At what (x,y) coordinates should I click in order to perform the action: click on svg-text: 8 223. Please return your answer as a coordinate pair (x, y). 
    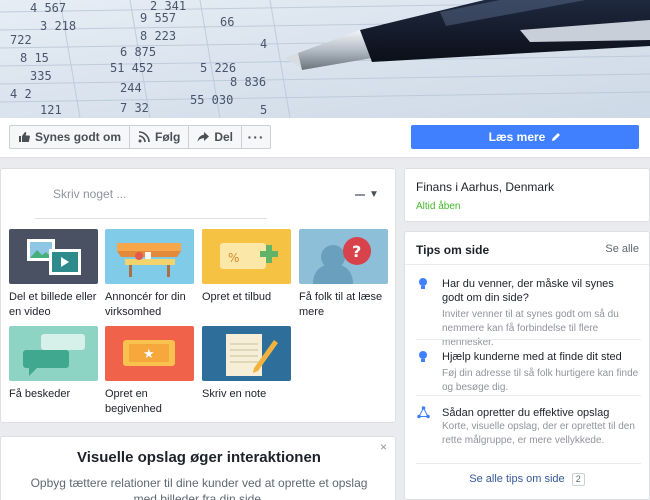
    Looking at the image, I should click on (158, 36).